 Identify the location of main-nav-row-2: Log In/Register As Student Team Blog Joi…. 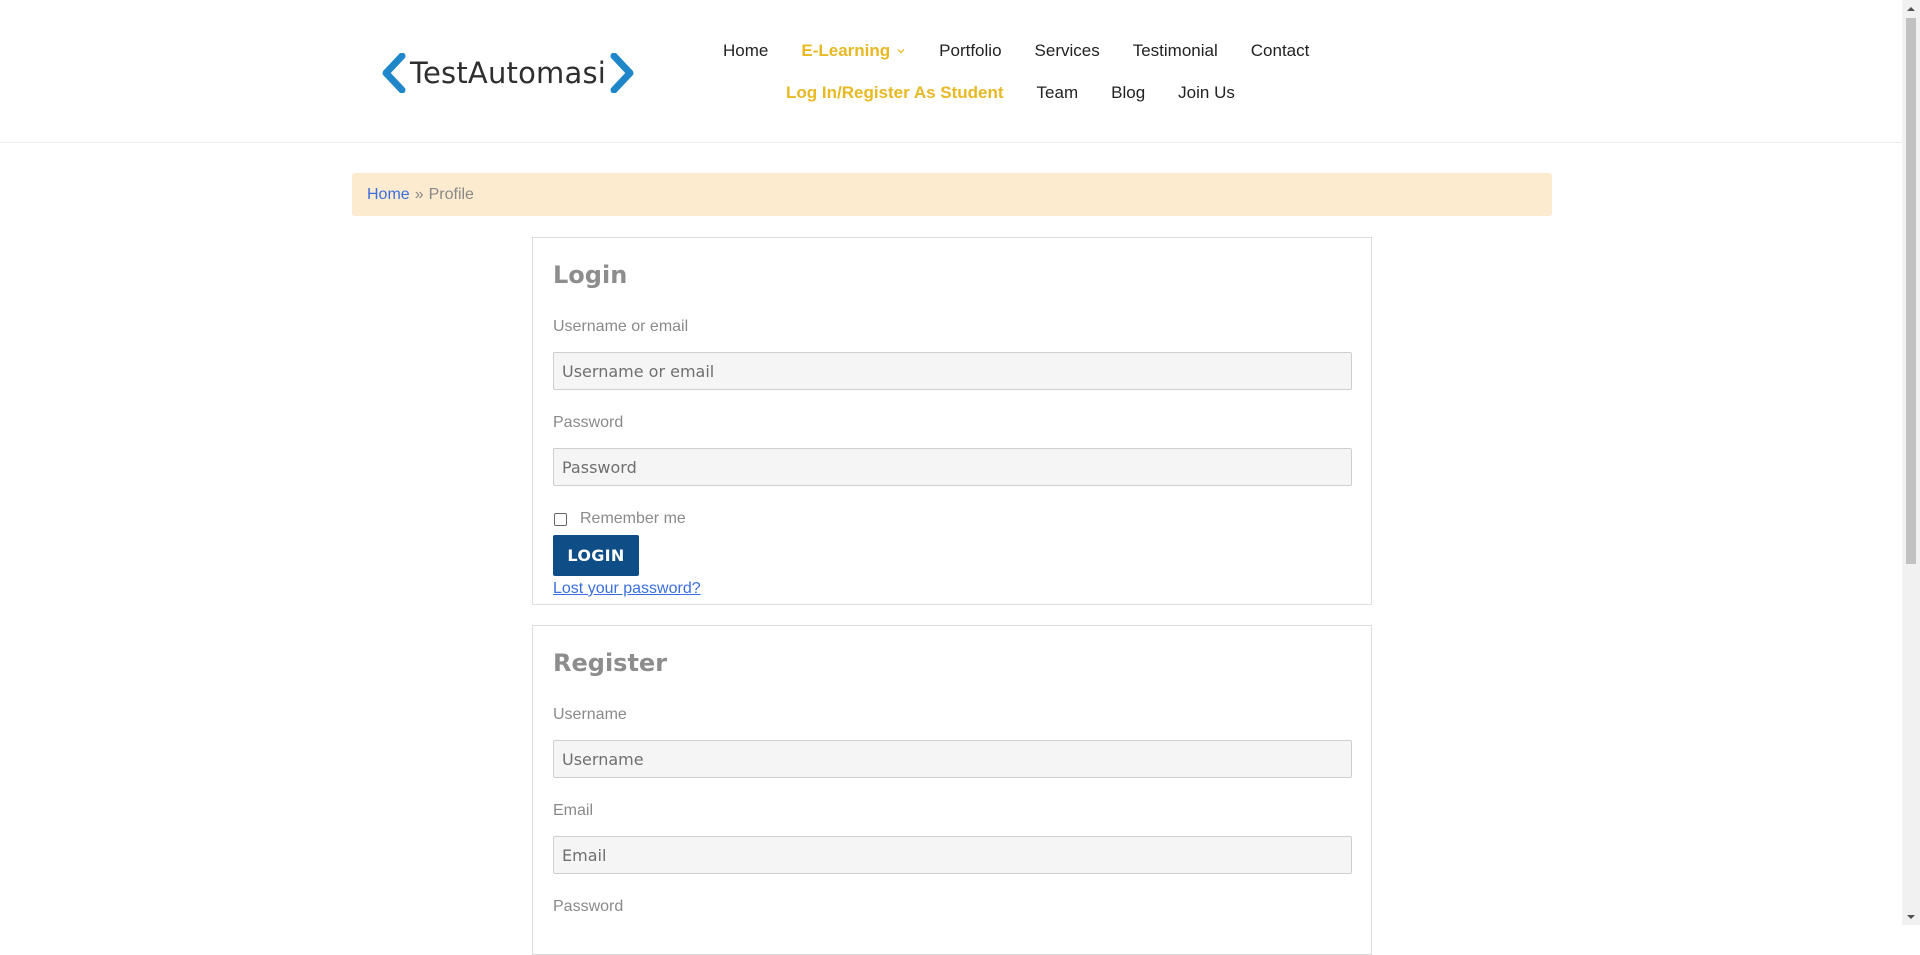
(1027, 93).